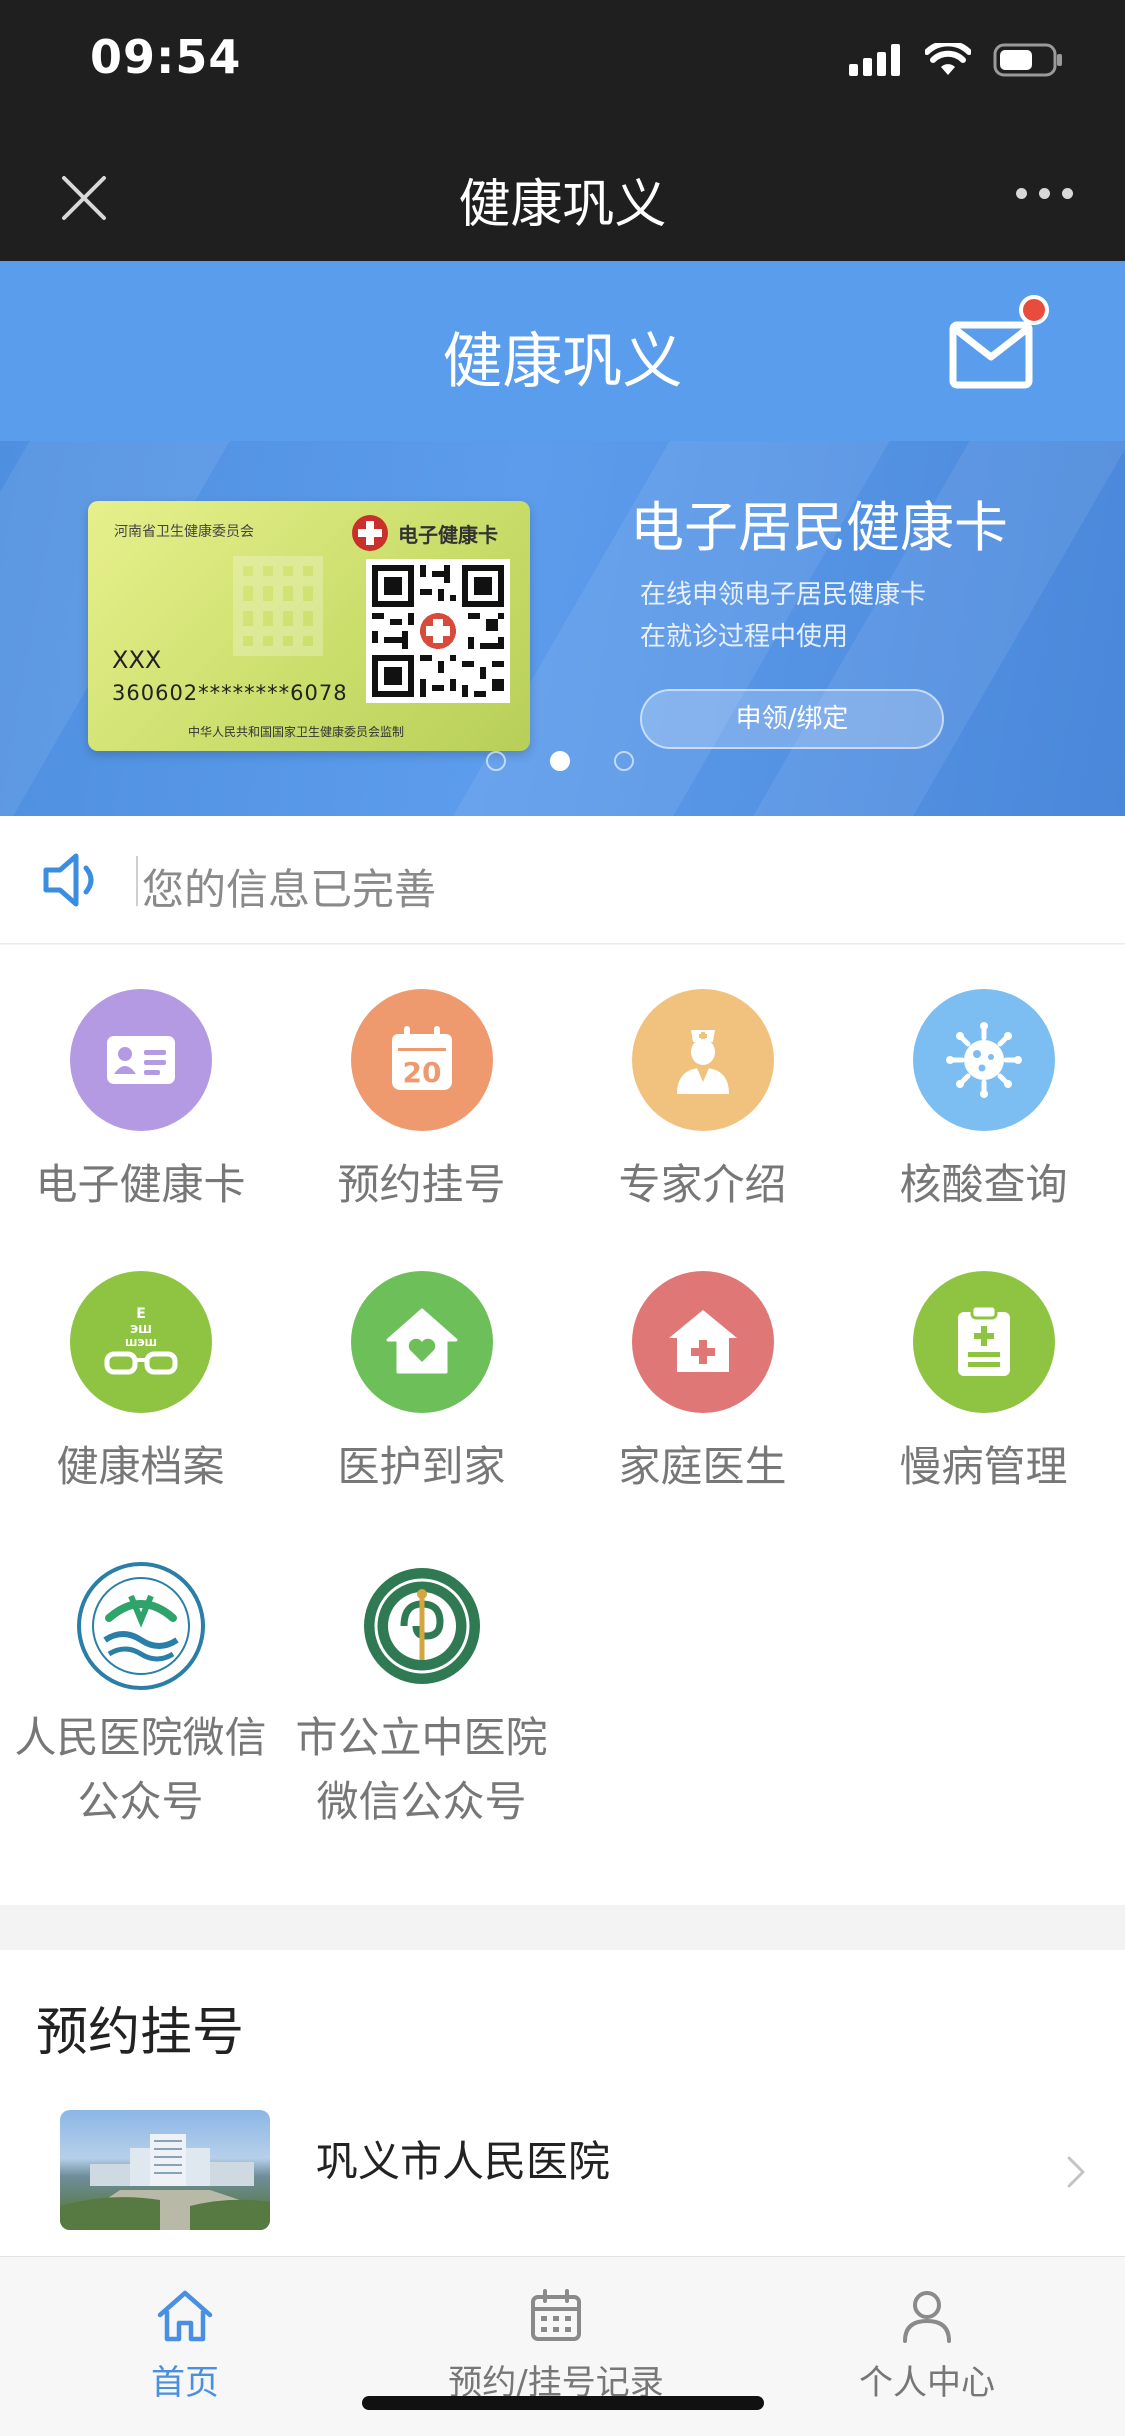 Image resolution: width=1125 pixels, height=2436 pixels. What do you see at coordinates (983, 1466) in the screenshot?
I see `service-label: 慢病管理` at bounding box center [983, 1466].